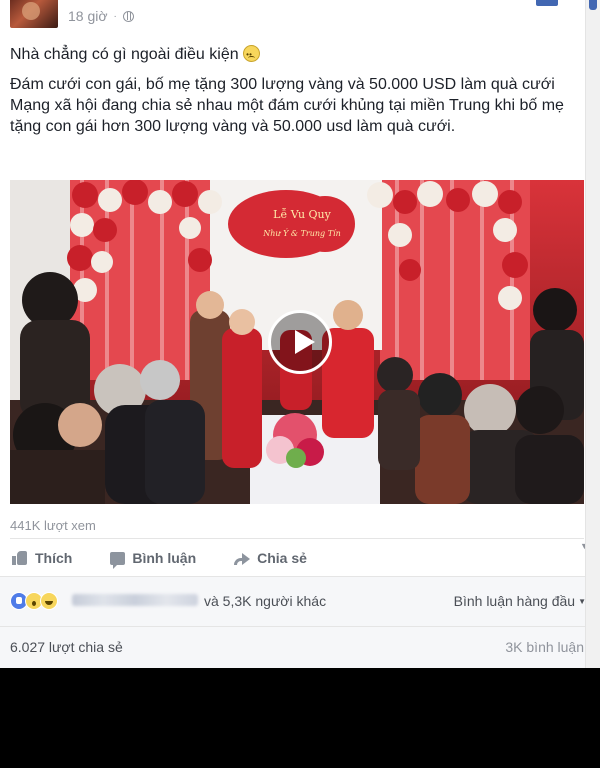  I want to click on comment-label: Bình luận, so click(164, 558).